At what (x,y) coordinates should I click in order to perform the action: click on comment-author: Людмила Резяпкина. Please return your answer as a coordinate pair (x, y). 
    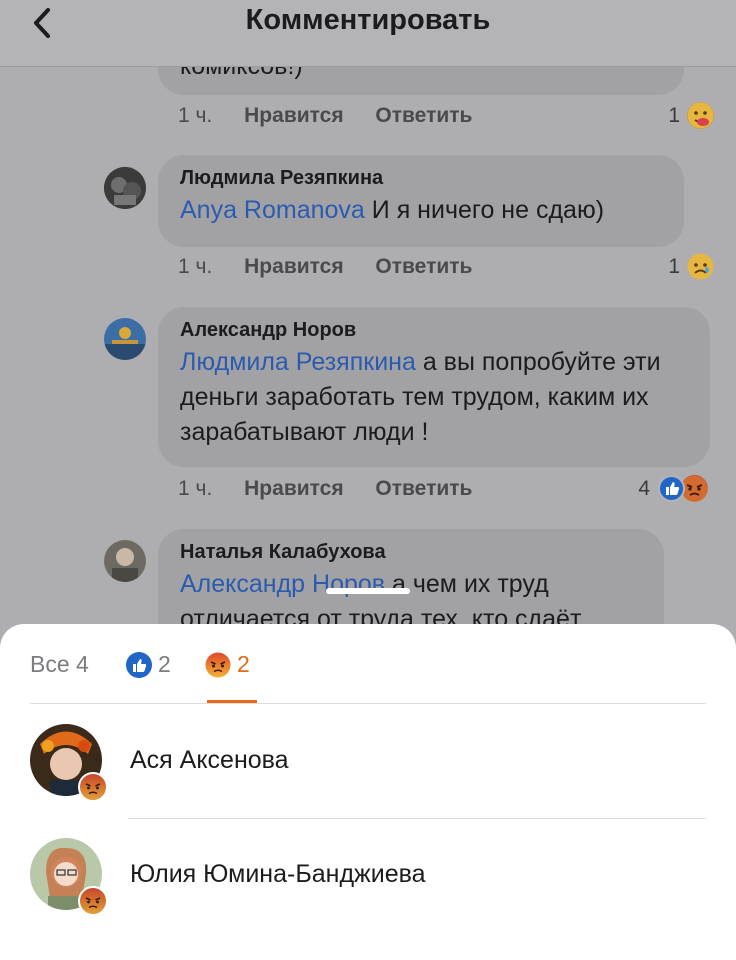
    Looking at the image, I should click on (421, 178).